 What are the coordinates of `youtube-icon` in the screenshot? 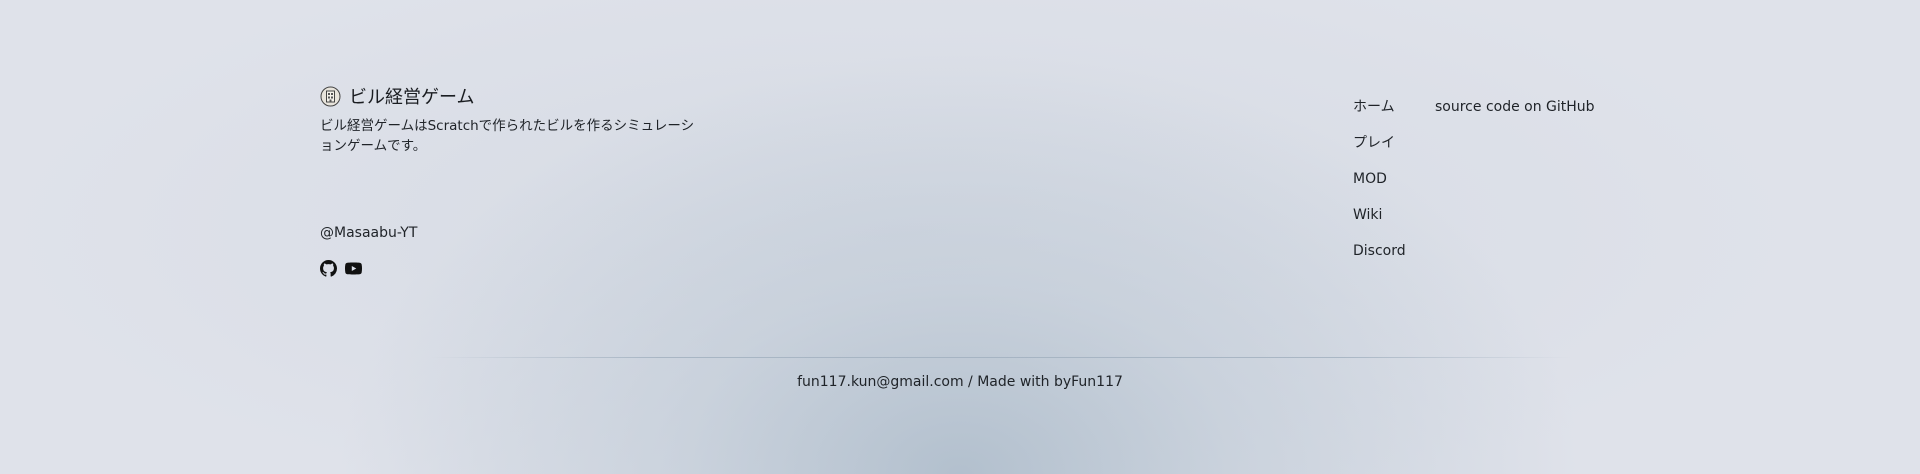 It's located at (353, 268).